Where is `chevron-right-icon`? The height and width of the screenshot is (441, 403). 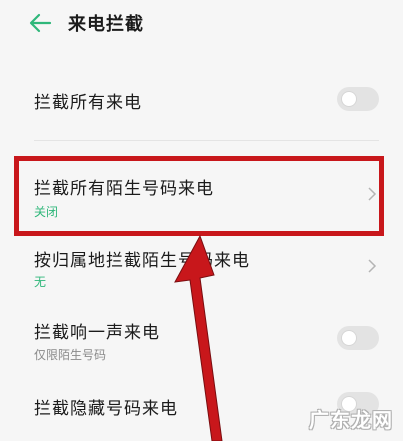 chevron-right-icon is located at coordinates (372, 266).